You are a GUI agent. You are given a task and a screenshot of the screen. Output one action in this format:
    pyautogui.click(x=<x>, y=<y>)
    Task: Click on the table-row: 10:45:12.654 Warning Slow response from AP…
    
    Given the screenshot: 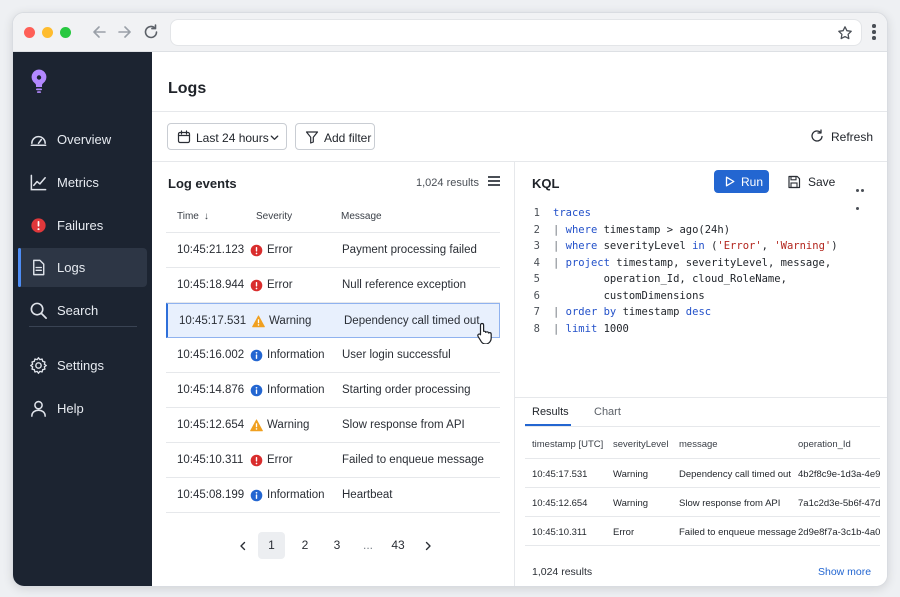 What is the action you would take?
    pyautogui.click(x=333, y=425)
    